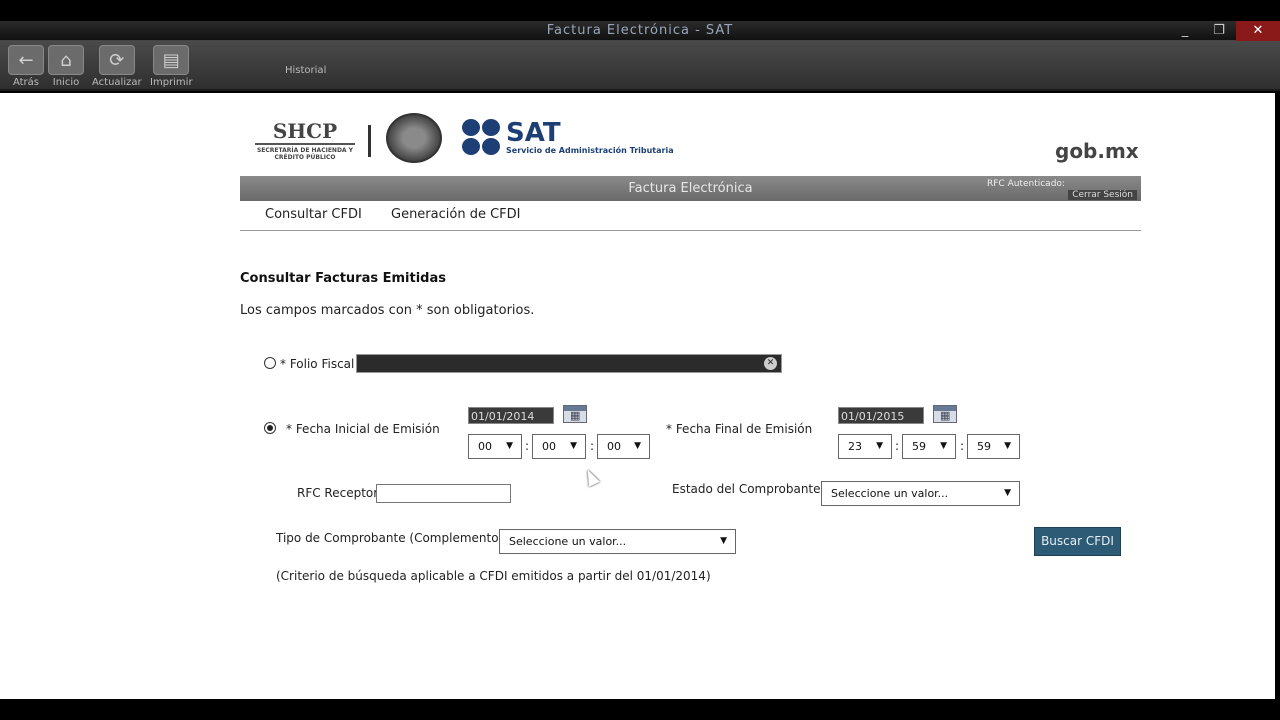  I want to click on print-button: ▤ Imprimir, so click(171, 67).